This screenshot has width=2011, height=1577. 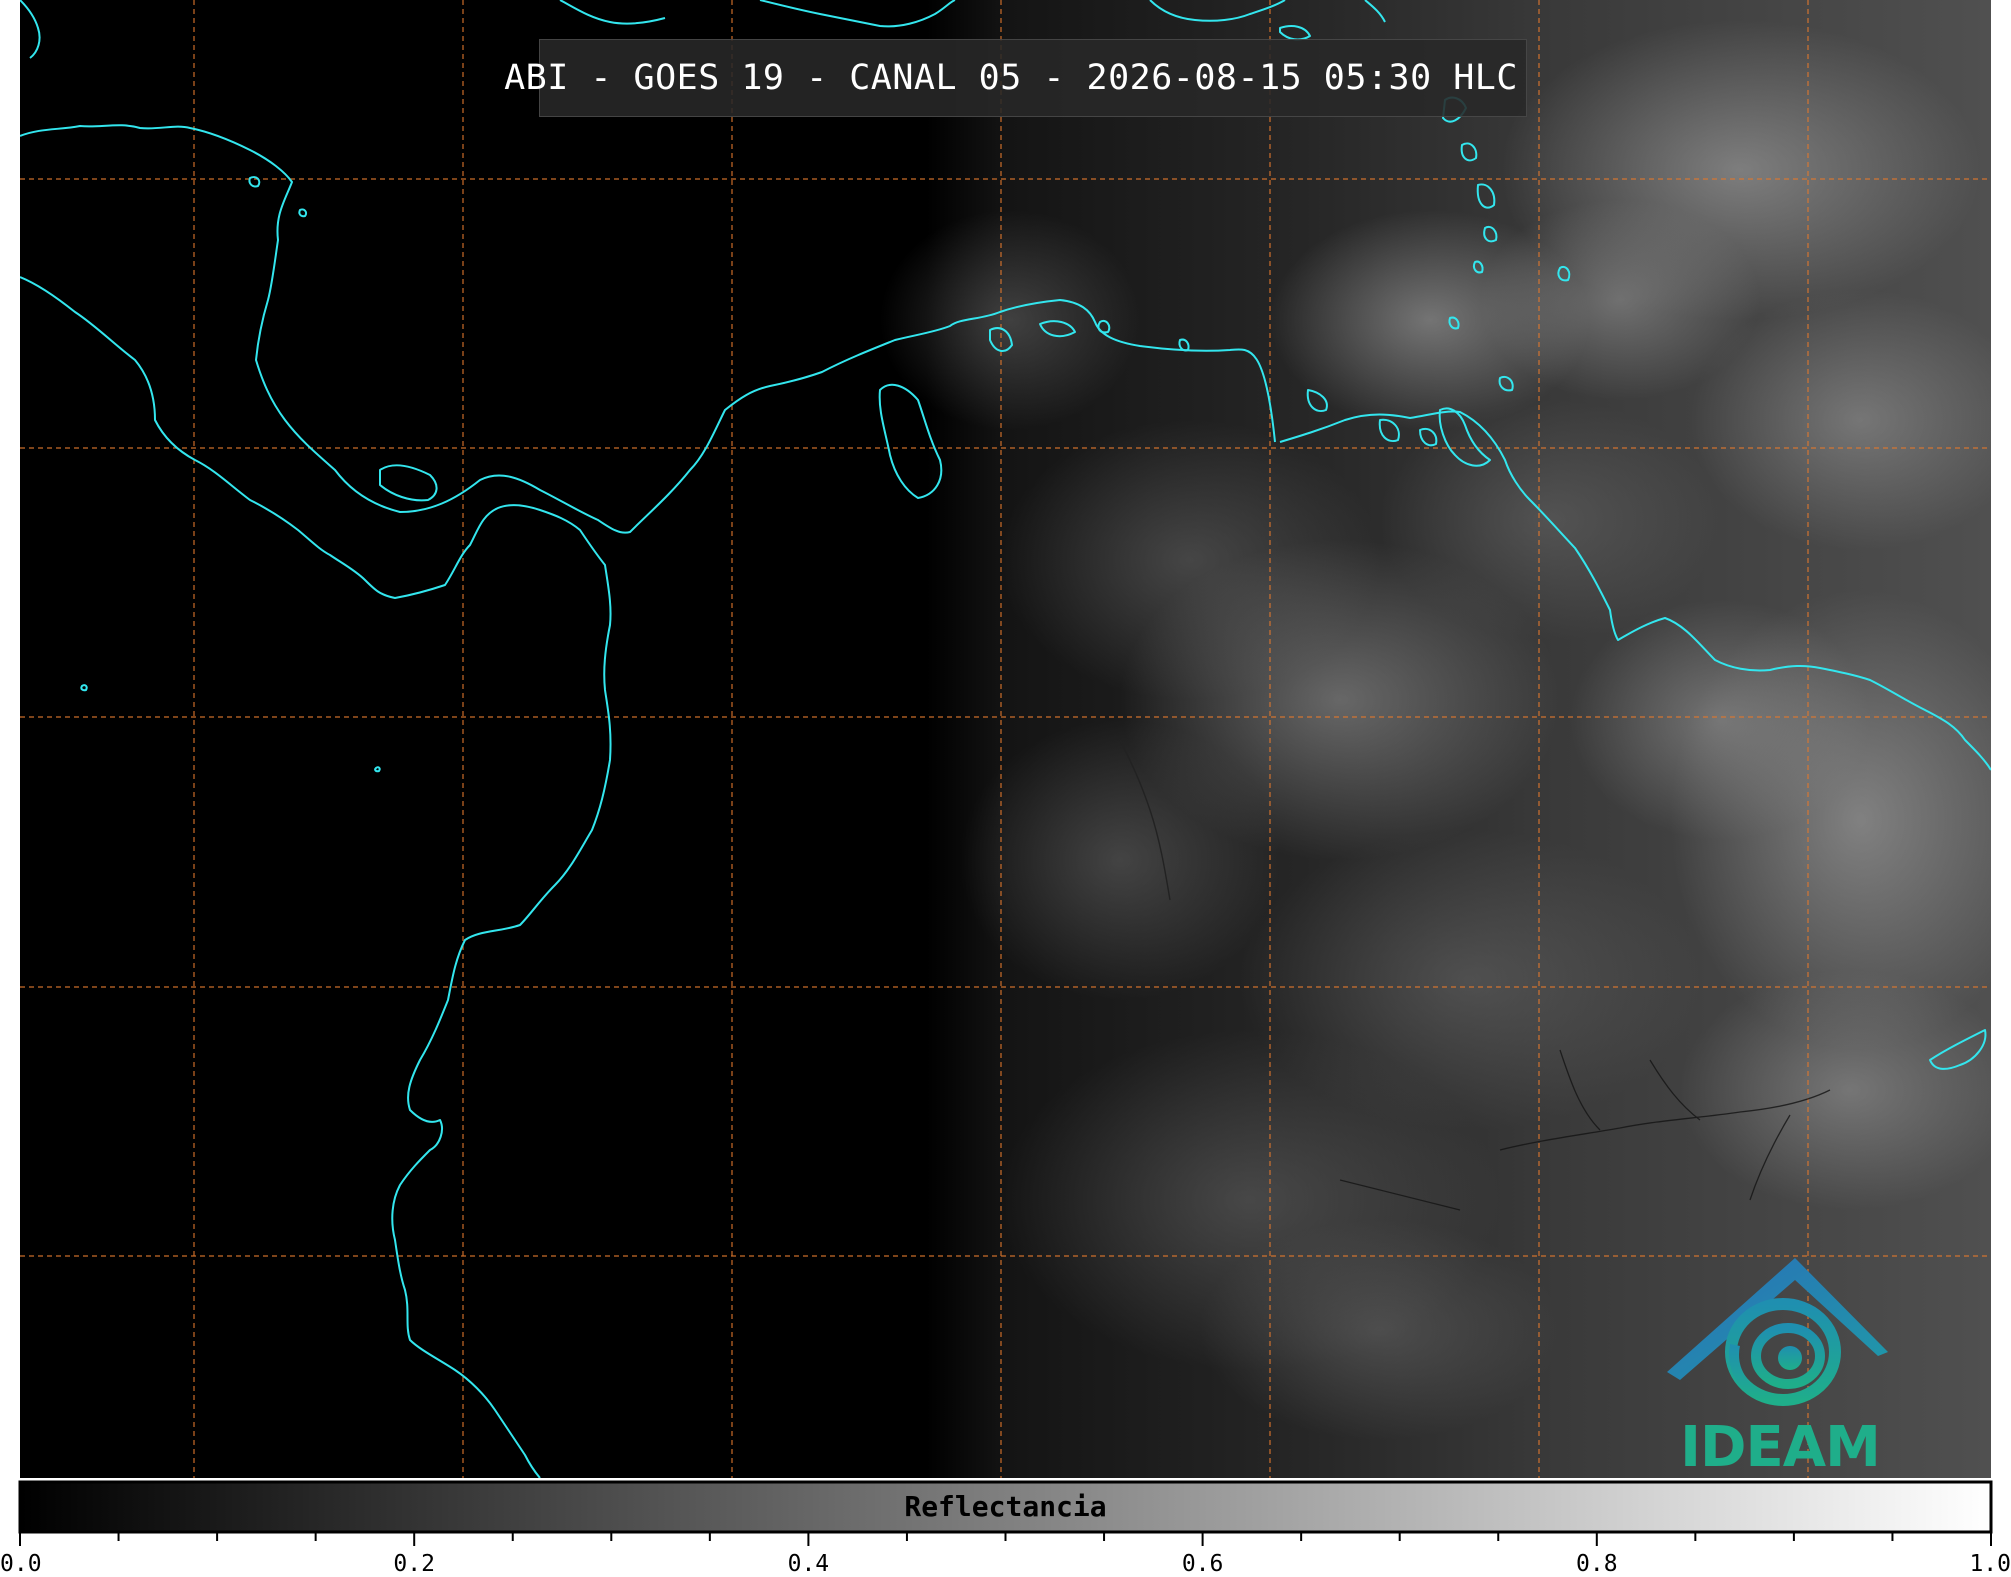 I want to click on colorbar-label: Reflectancia, so click(x=1005, y=1506).